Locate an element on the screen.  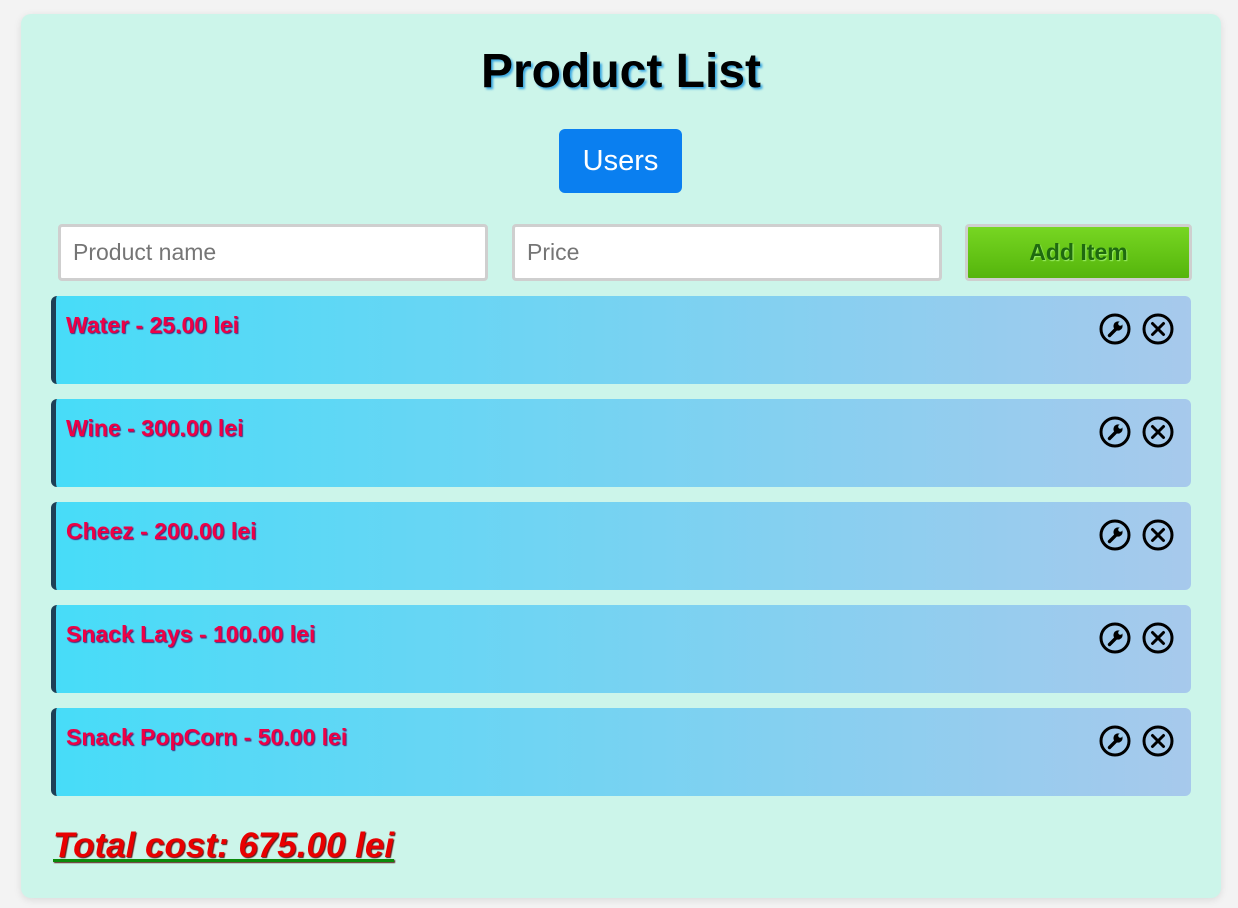
list-item: Snack PopCorn - 50.00 lei is located at coordinates (621, 752).